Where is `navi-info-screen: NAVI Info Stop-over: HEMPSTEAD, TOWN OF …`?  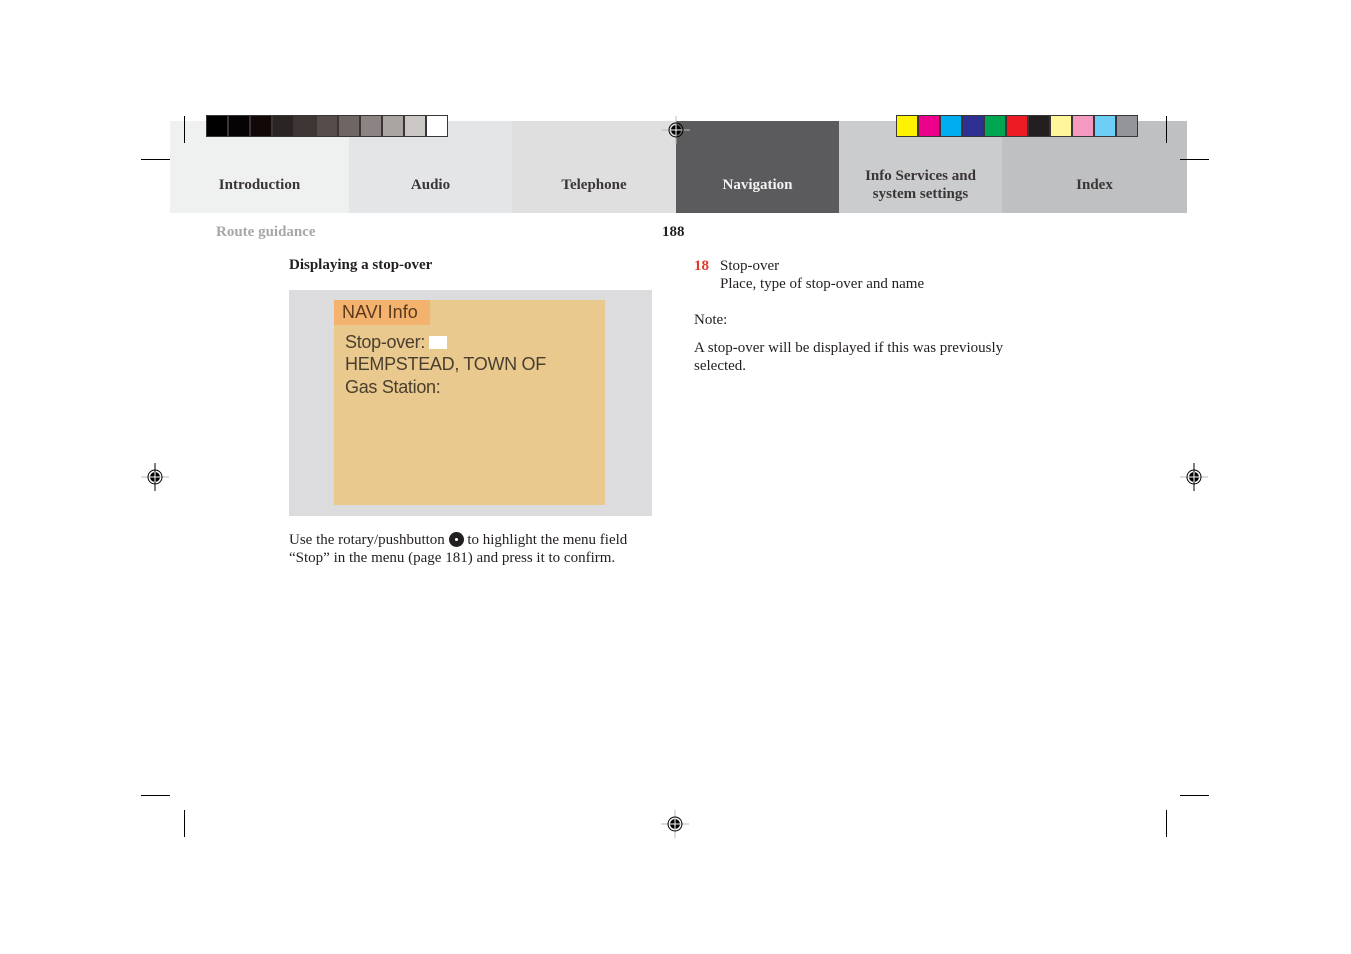 navi-info-screen: NAVI Info Stop-over: HEMPSTEAD, TOWN OF … is located at coordinates (469, 402).